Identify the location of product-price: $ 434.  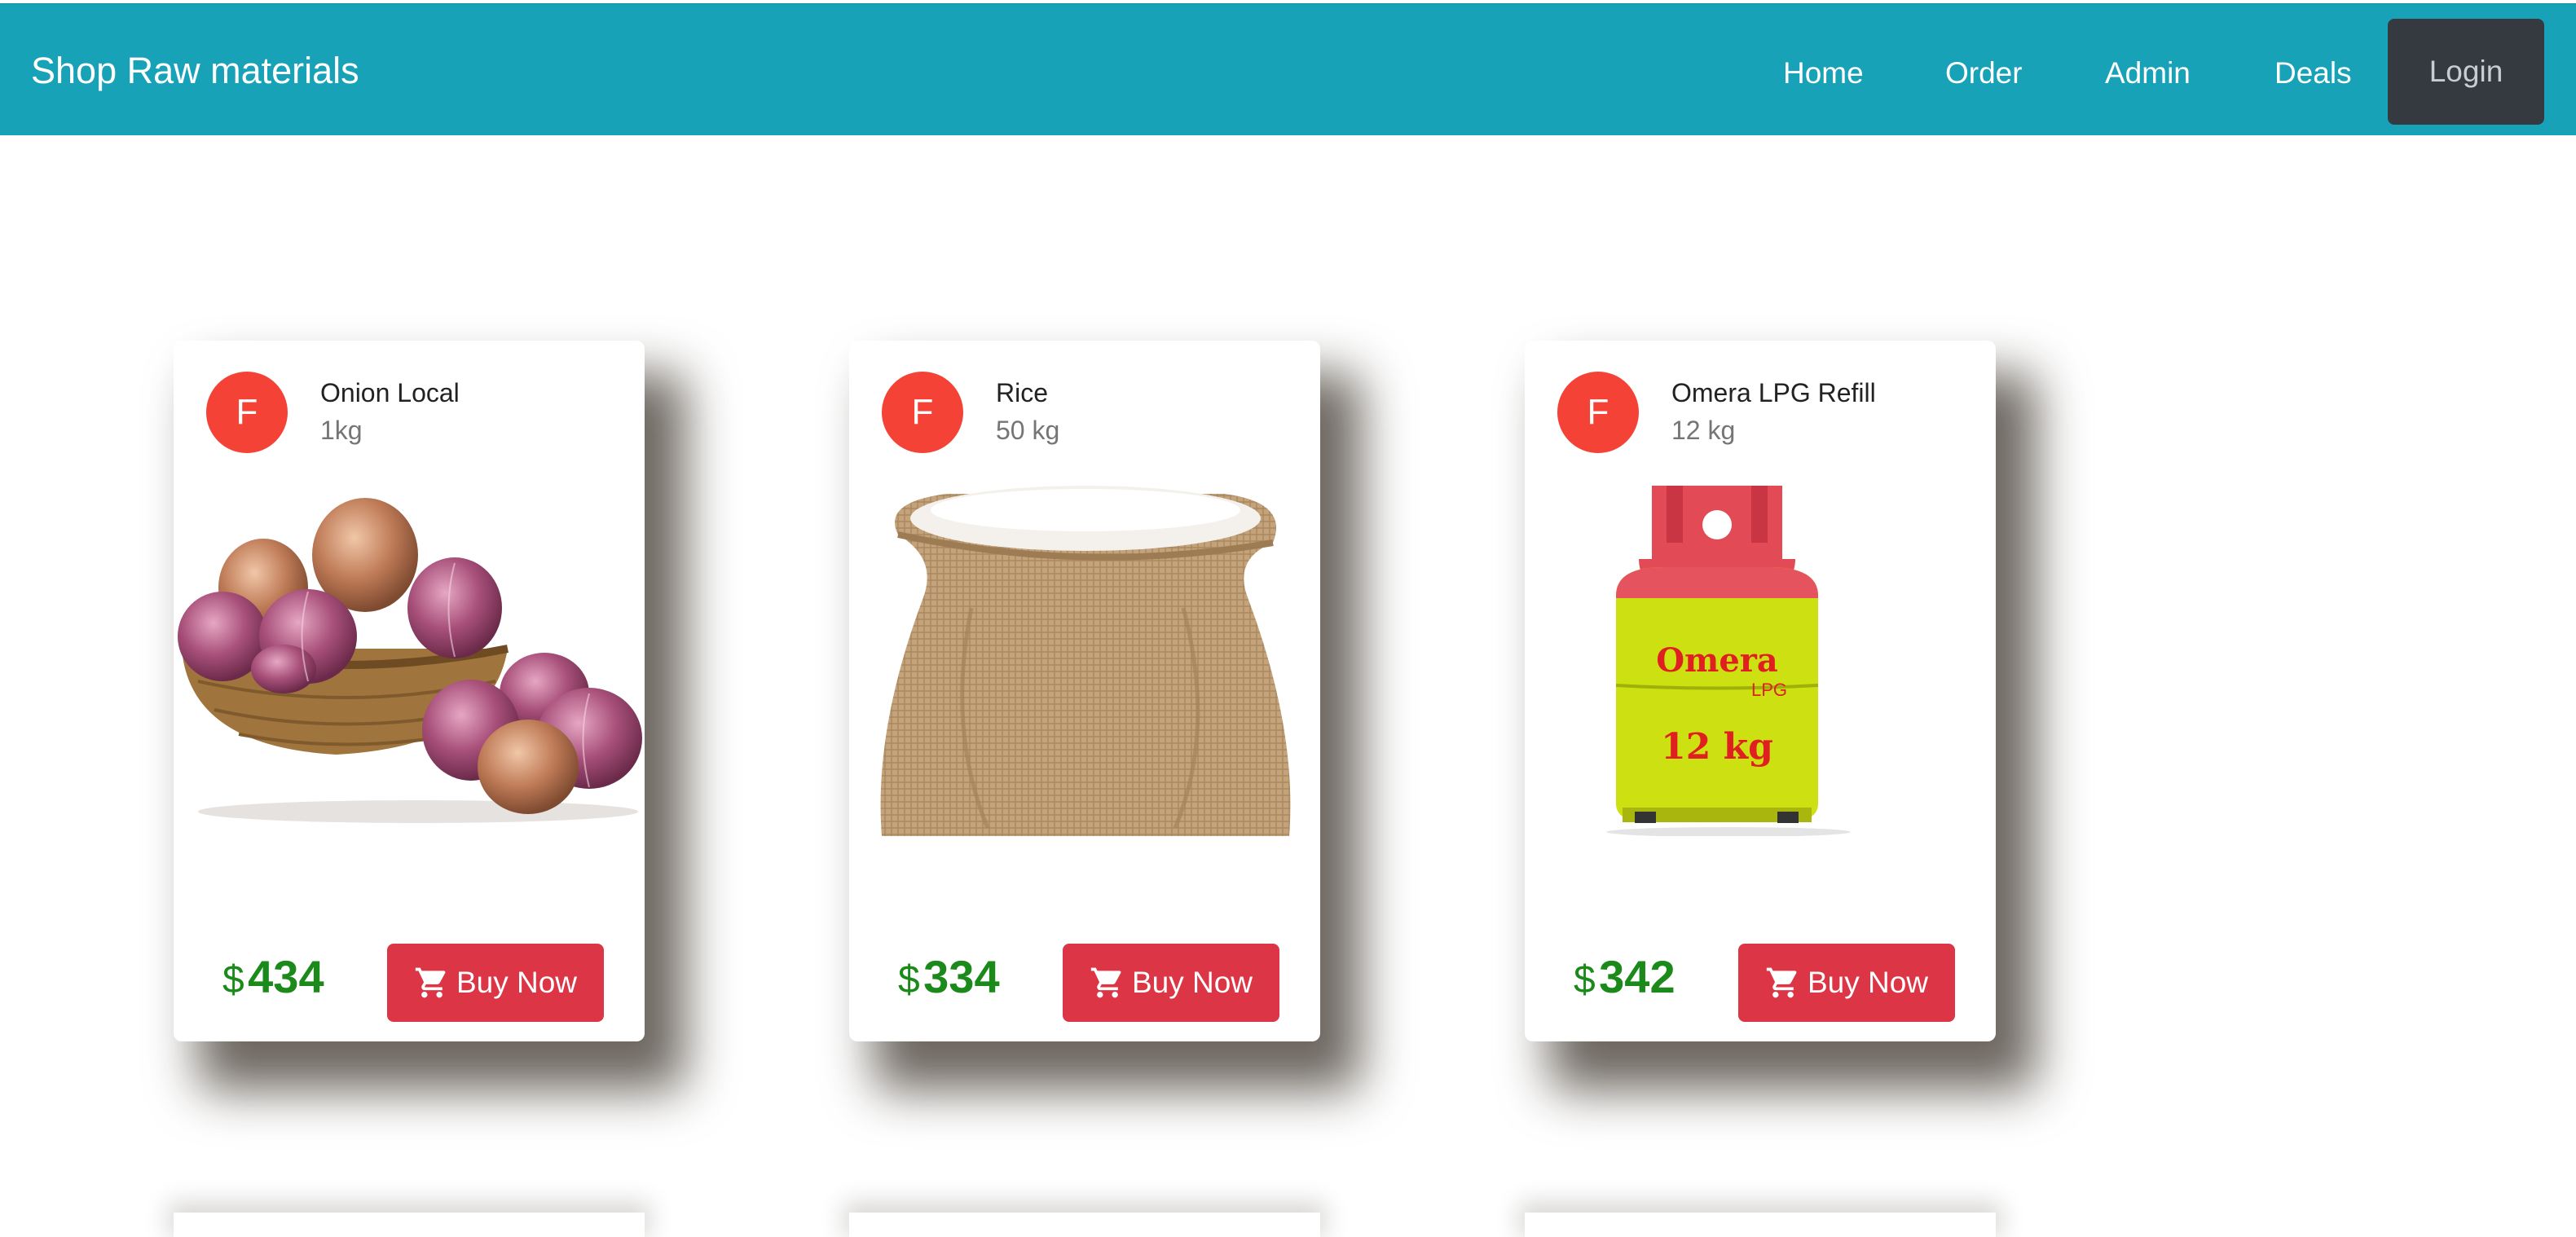
(273, 976).